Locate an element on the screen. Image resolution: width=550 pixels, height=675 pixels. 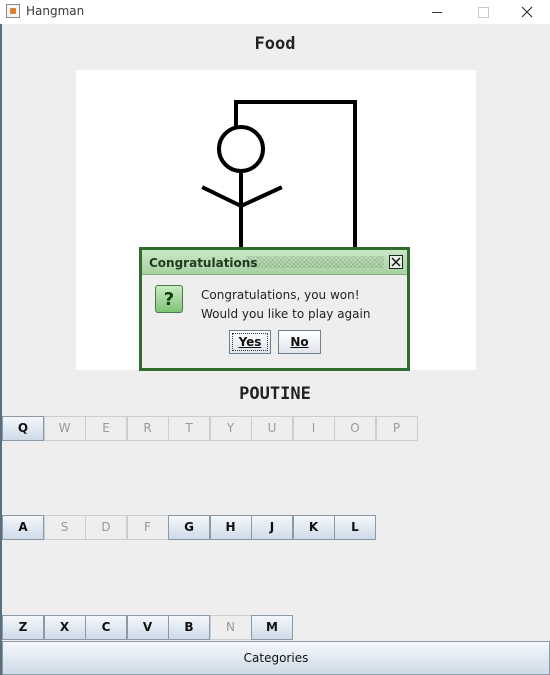
key-l: L is located at coordinates (355, 527).